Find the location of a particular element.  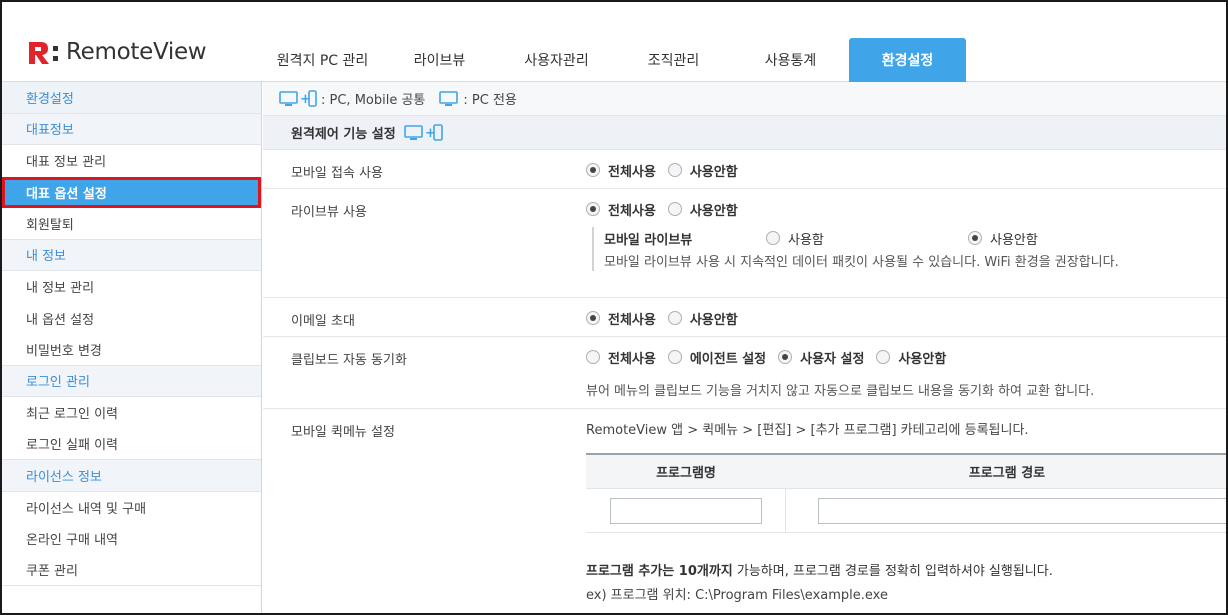

radio-email-all: 전체사용 is located at coordinates (621, 318).